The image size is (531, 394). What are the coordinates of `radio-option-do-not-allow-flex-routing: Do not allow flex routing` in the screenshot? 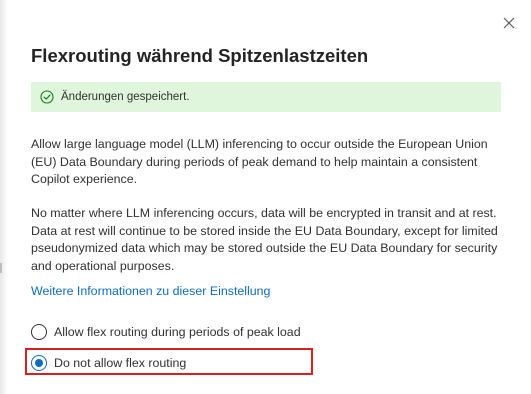 It's located at (108, 363).